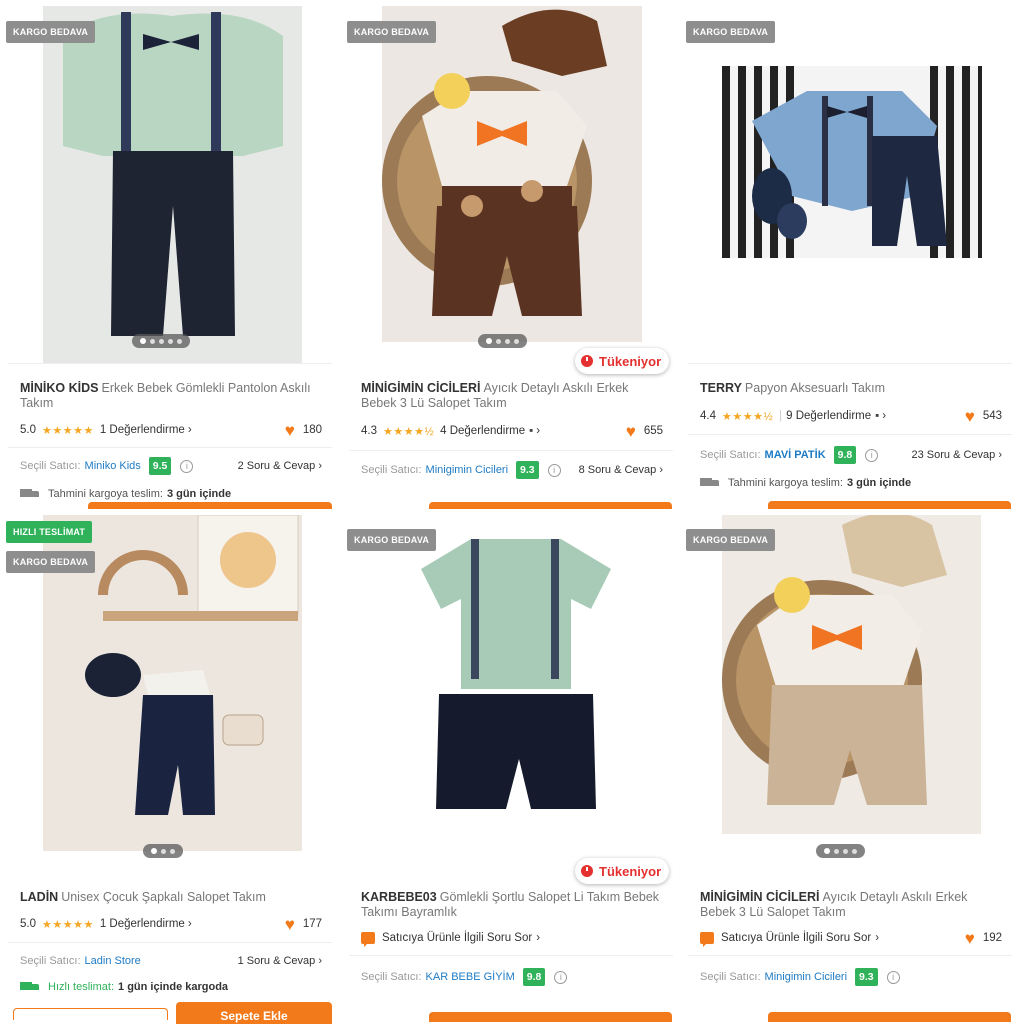 The width and height of the screenshot is (1024, 1024). Describe the element at coordinates (113, 466) in the screenshot. I see `seller-link: Miniko Kids` at that location.